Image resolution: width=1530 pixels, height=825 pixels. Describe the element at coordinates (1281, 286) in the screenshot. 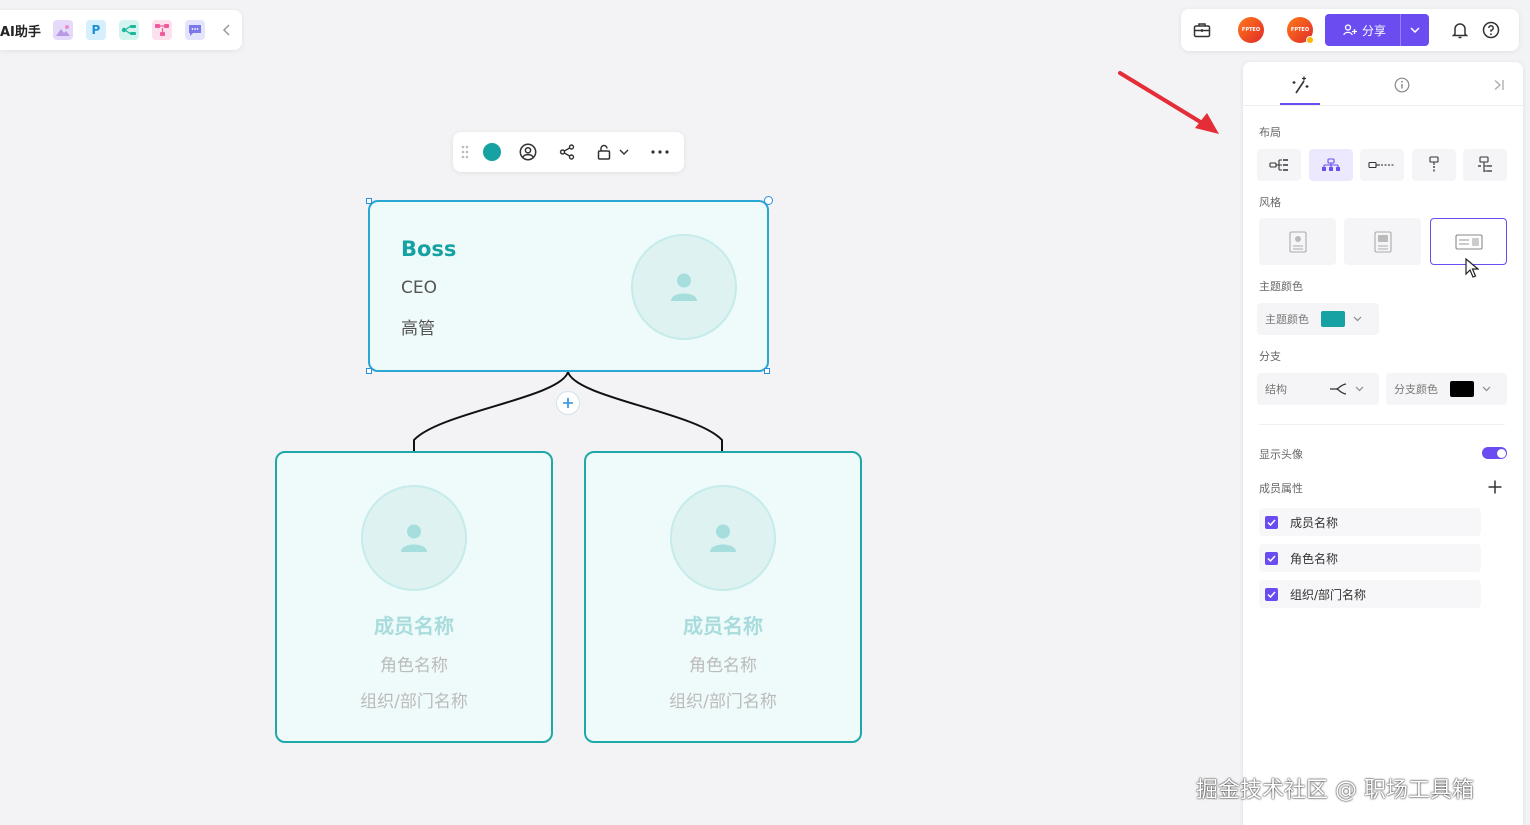

I see `theme-color-label: 主题颜色` at that location.